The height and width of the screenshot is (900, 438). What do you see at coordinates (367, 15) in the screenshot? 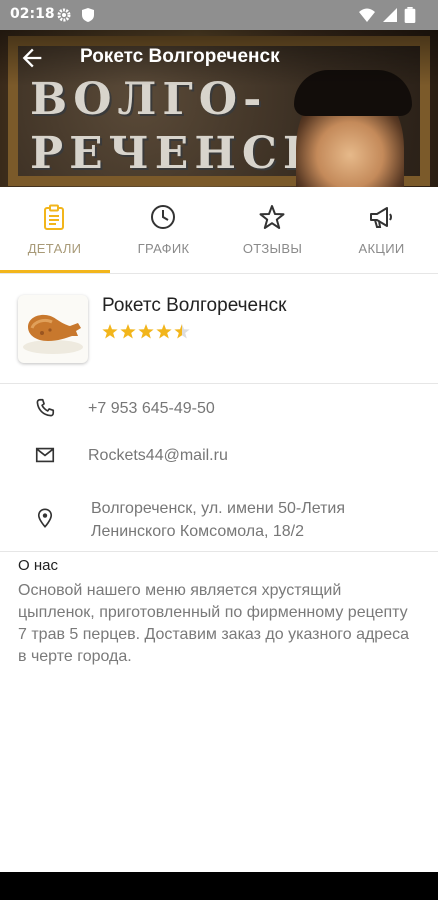
I see `wifi-icon` at bounding box center [367, 15].